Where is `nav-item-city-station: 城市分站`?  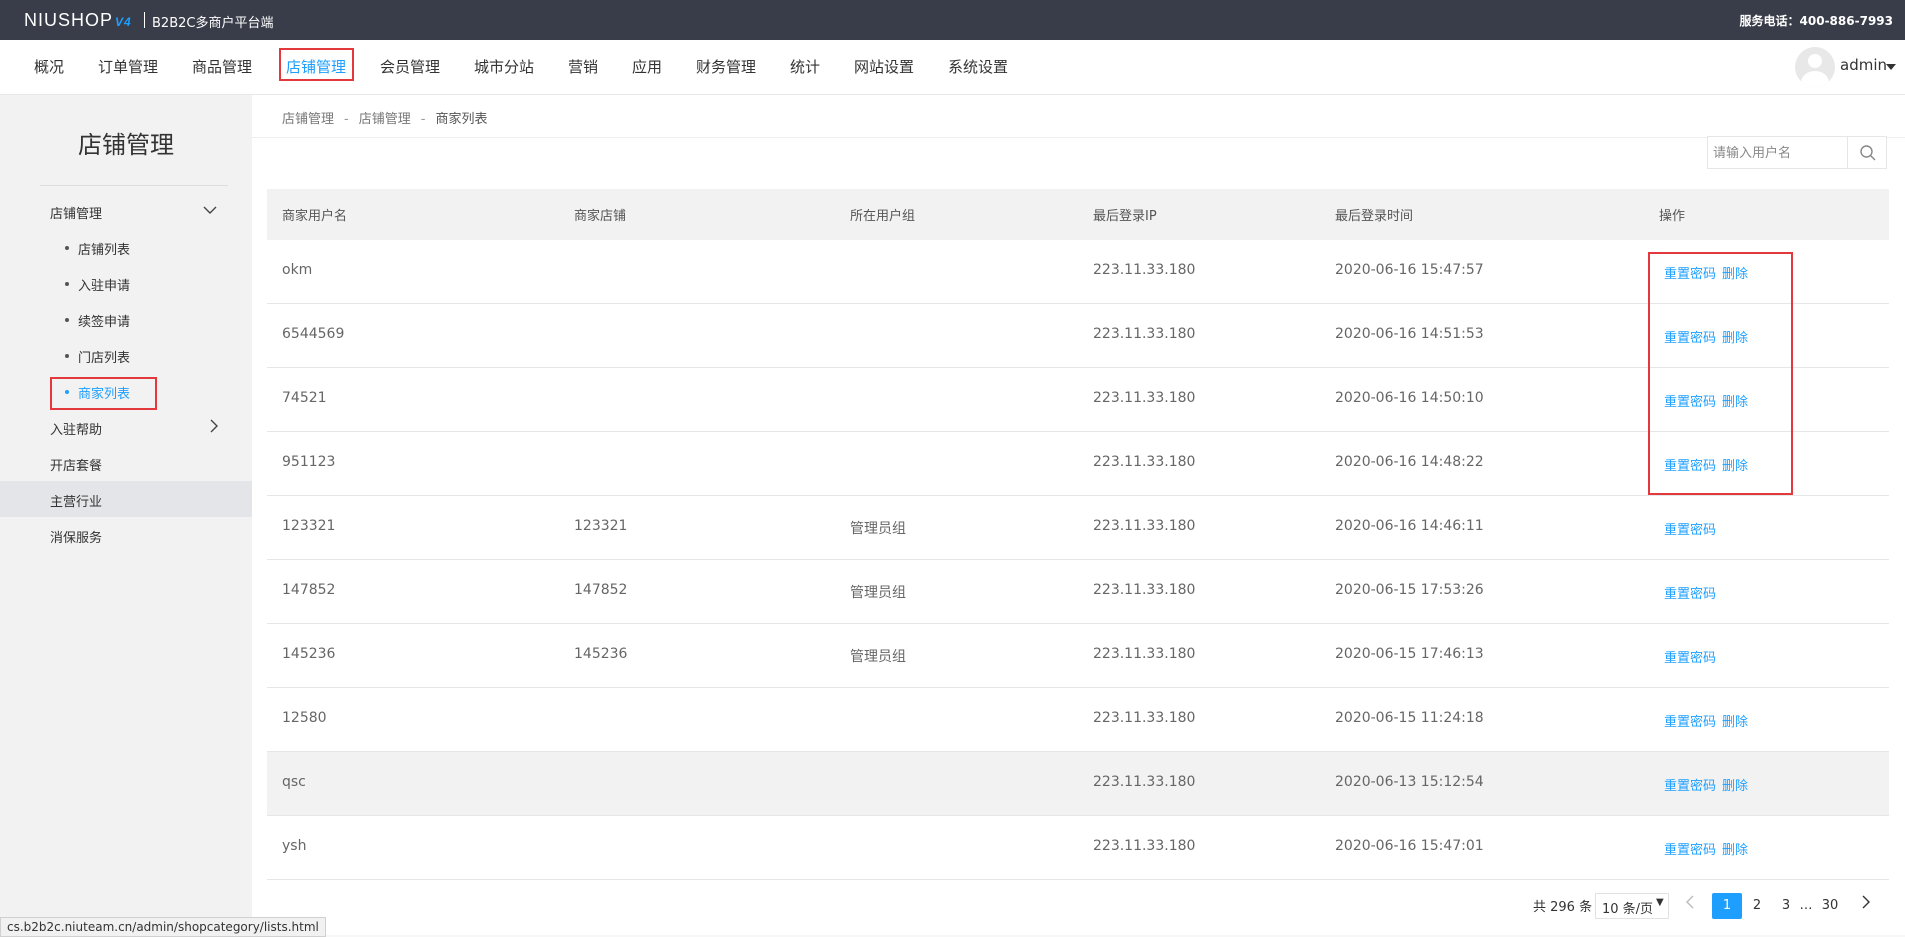 nav-item-city-station: 城市分站 is located at coordinates (504, 67).